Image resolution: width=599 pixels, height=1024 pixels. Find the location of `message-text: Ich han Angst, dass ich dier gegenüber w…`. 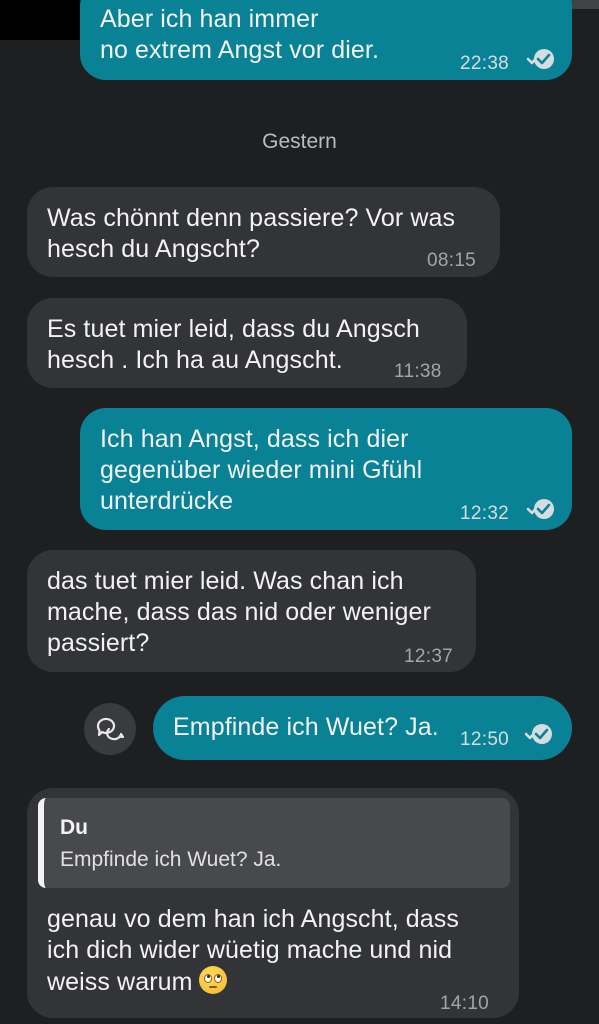

message-text: Ich han Angst, dass ich dier gegenüber w… is located at coordinates (261, 470).